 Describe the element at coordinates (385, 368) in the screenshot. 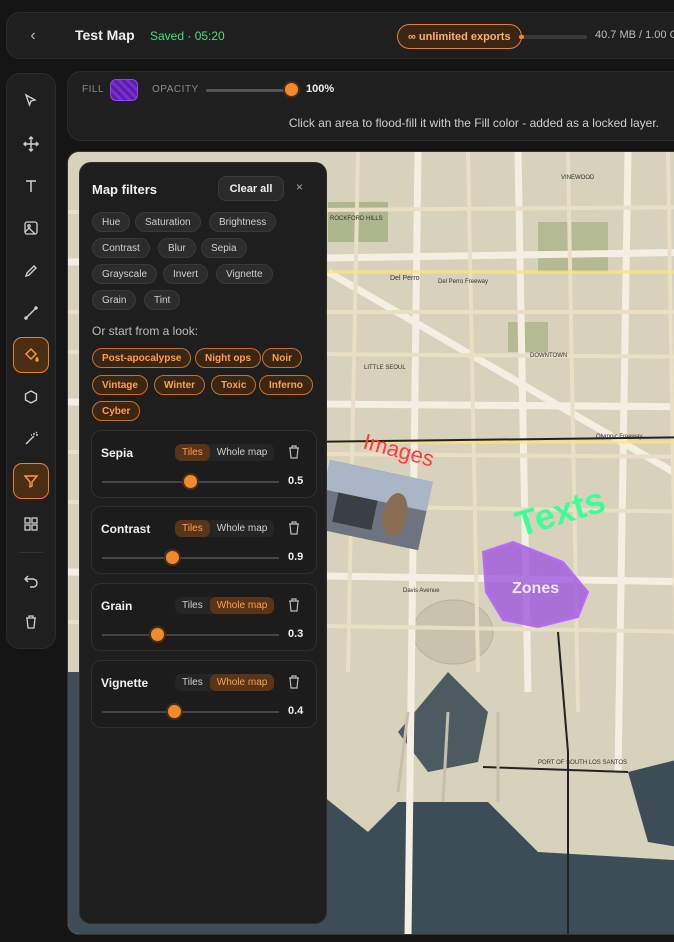

I see `map-label-little-seoul: LITTLE SEOUL` at that location.